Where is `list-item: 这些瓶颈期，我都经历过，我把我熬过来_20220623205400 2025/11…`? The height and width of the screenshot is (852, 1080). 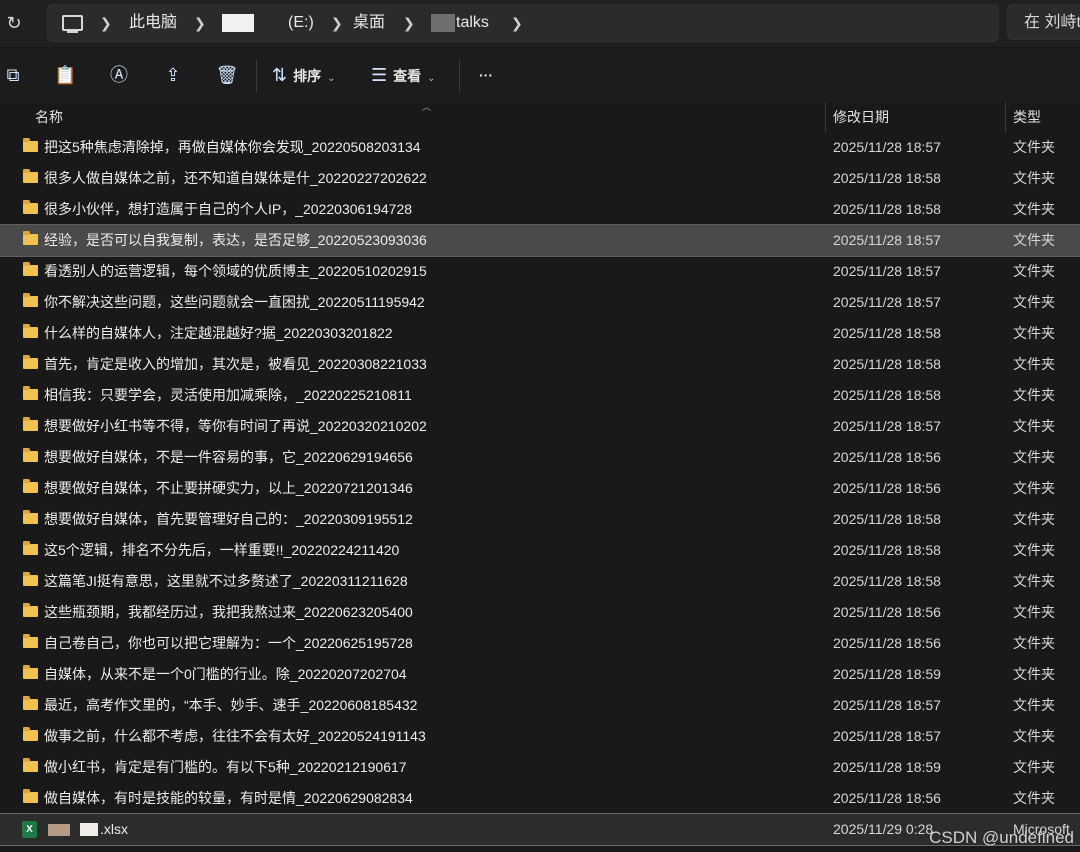 list-item: 这些瓶颈期，我都经历过，我把我熬过来_20220623205400 2025/11… is located at coordinates (540, 612).